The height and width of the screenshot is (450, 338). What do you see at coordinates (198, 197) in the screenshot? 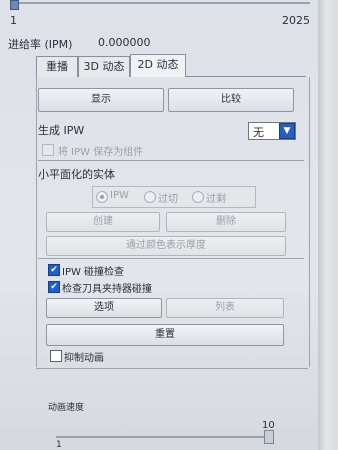
I see `radio-excess` at bounding box center [198, 197].